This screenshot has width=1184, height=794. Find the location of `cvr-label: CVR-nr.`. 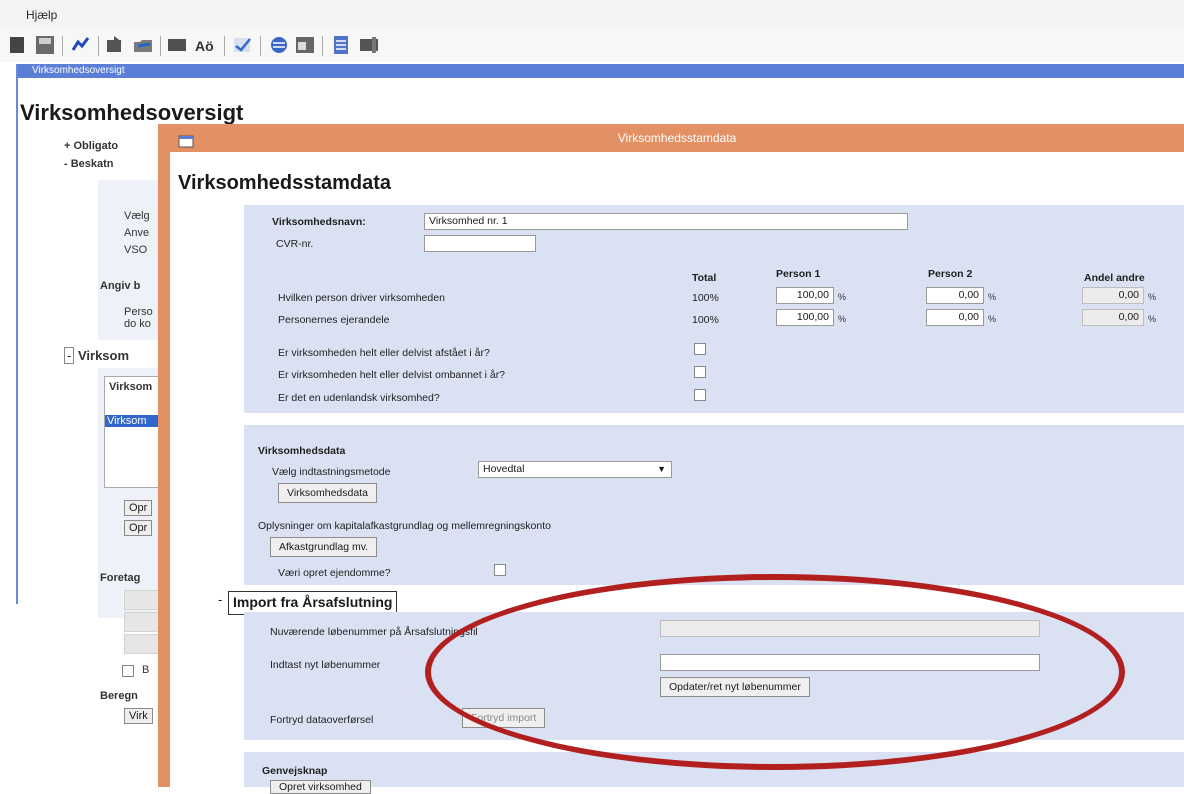

cvr-label: CVR-nr. is located at coordinates (295, 244).